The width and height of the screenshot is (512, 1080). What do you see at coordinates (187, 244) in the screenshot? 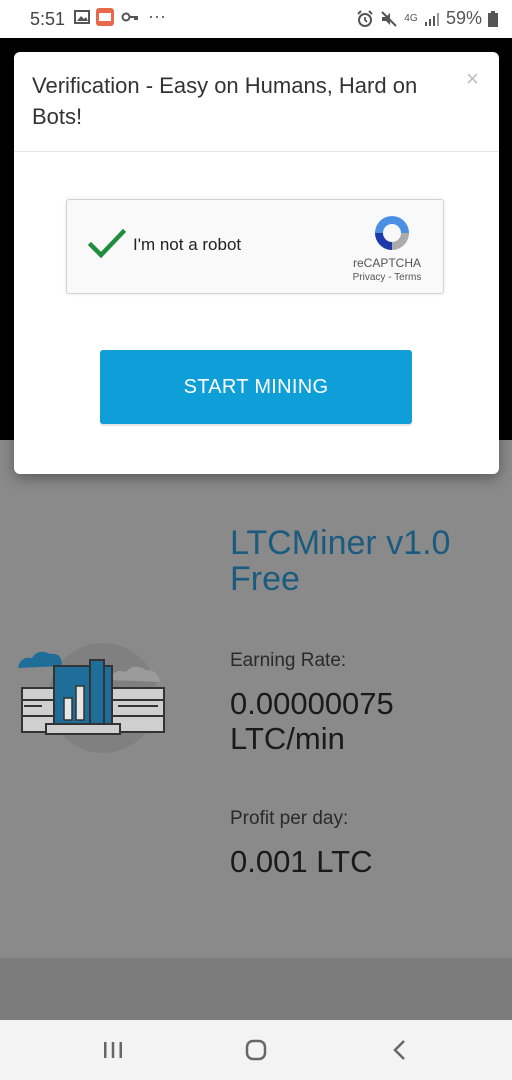
I see `not-a-robot-label: I'm not a robot` at bounding box center [187, 244].